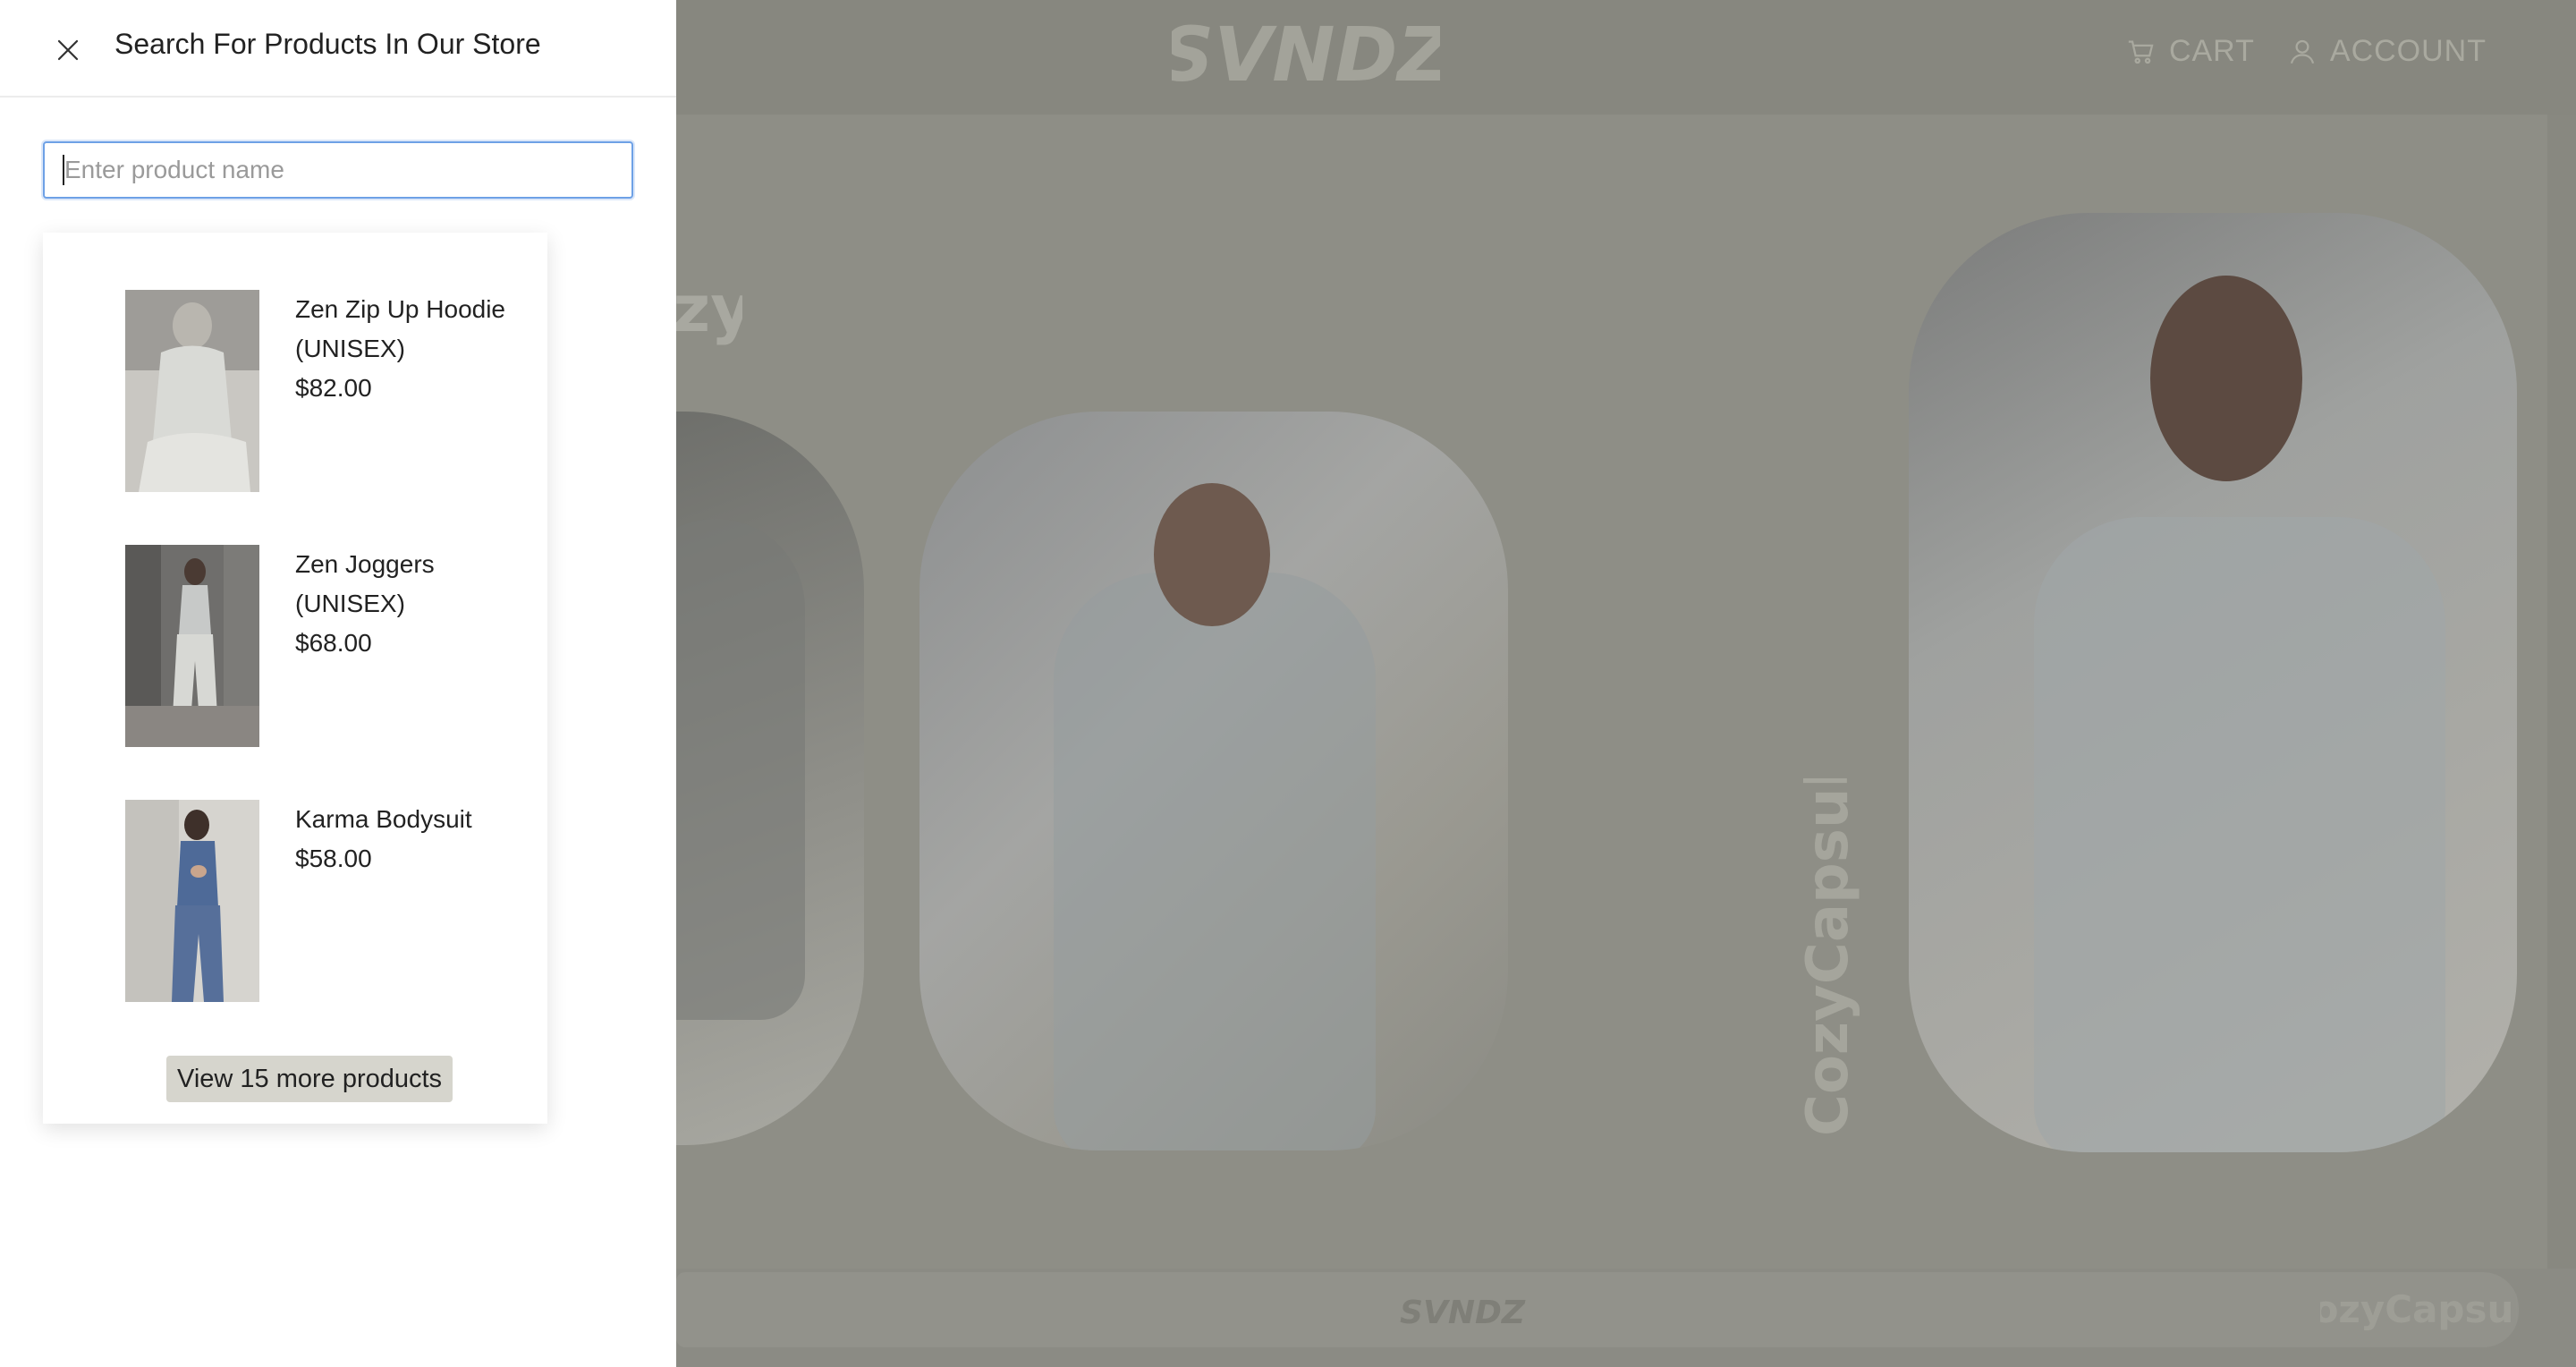 This screenshot has height=1367, width=2576. I want to click on result-item: Zen Joggers (UNISEX) $68.00, so click(322, 646).